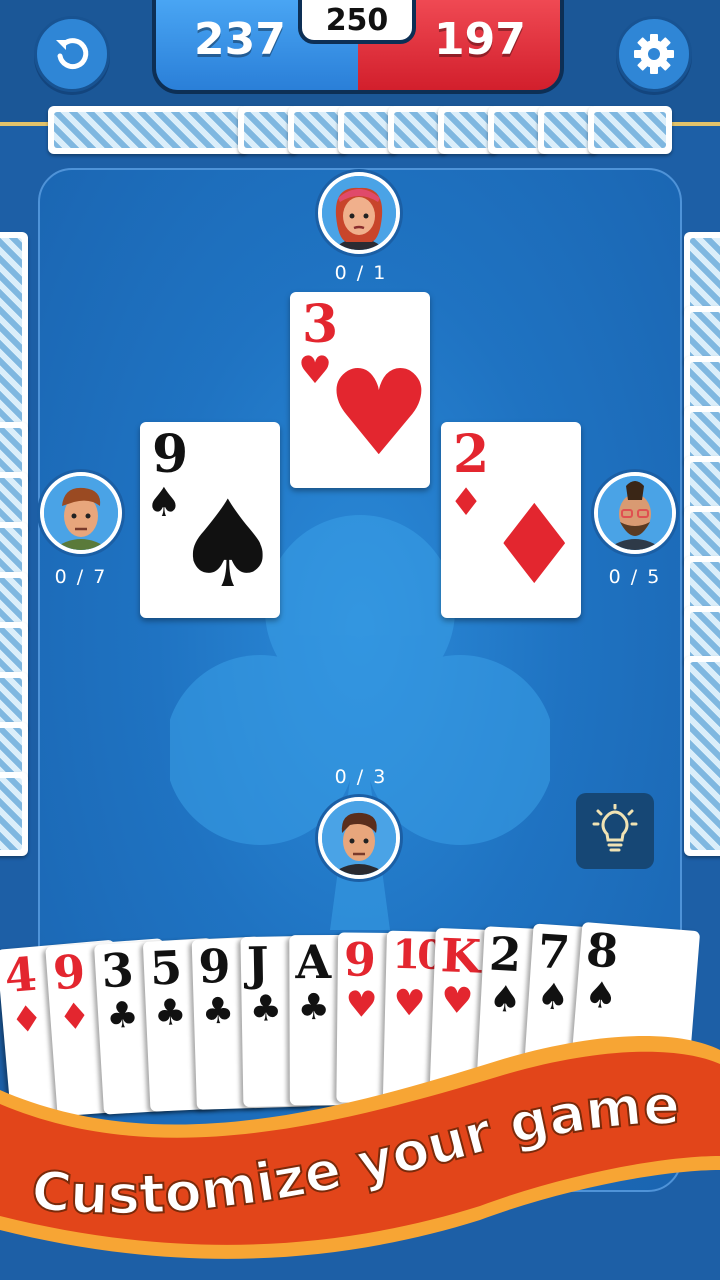 This screenshot has width=720, height=1280. I want to click on right-opponent-hand, so click(702, 544).